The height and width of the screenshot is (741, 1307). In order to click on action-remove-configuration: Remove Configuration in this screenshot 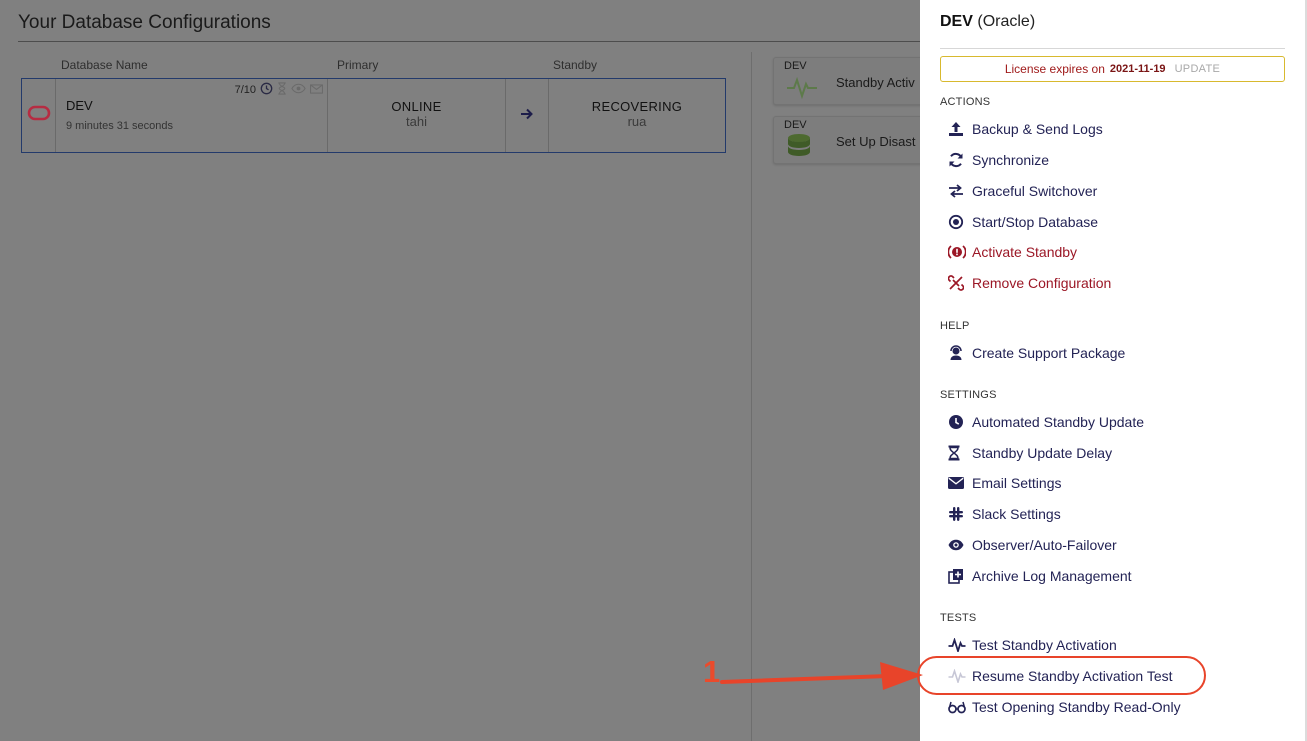, I will do `click(1029, 283)`.